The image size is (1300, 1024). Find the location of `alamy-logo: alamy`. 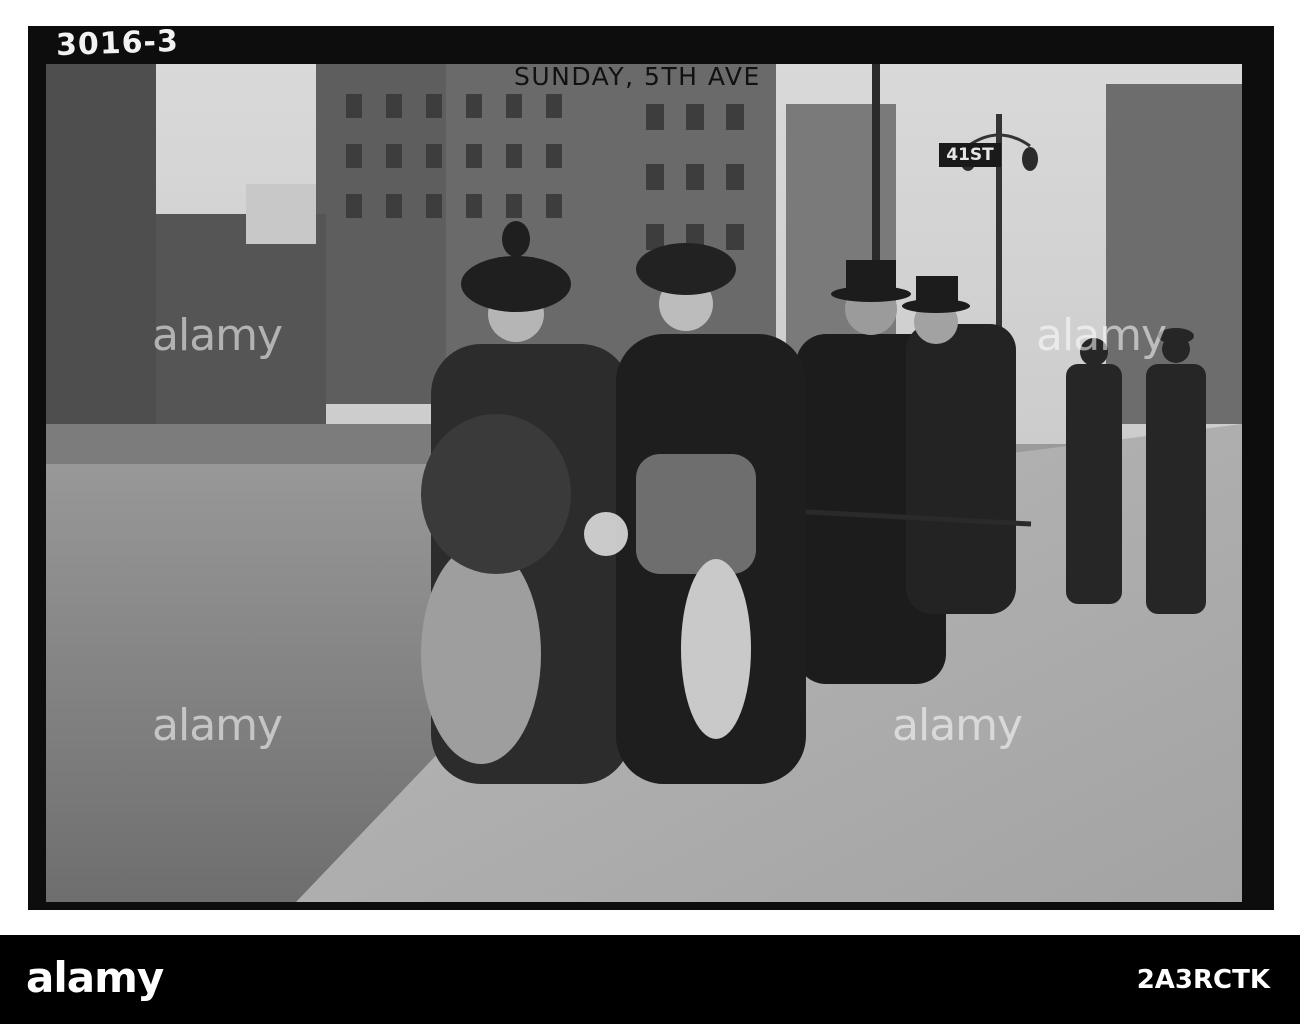

alamy-logo: alamy is located at coordinates (95, 977).